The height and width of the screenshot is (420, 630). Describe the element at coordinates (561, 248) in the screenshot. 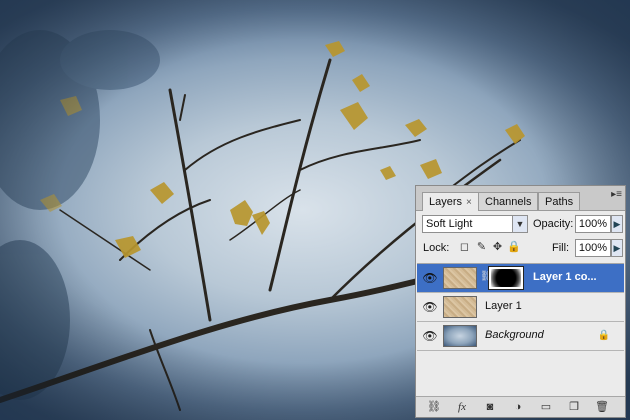

I see `fill-label: Fill:` at that location.